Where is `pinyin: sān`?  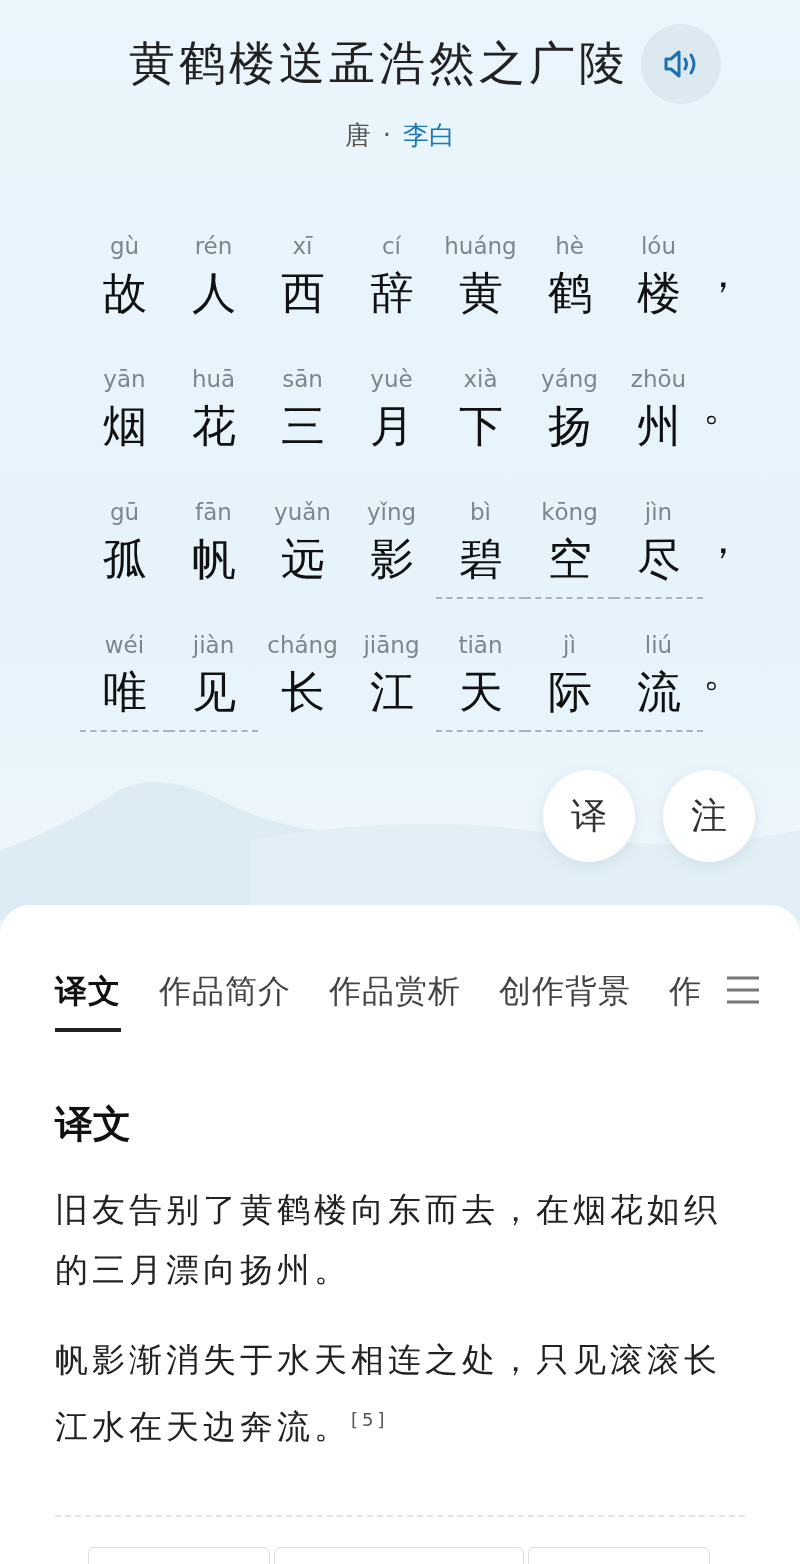
pinyin: sān is located at coordinates (302, 380).